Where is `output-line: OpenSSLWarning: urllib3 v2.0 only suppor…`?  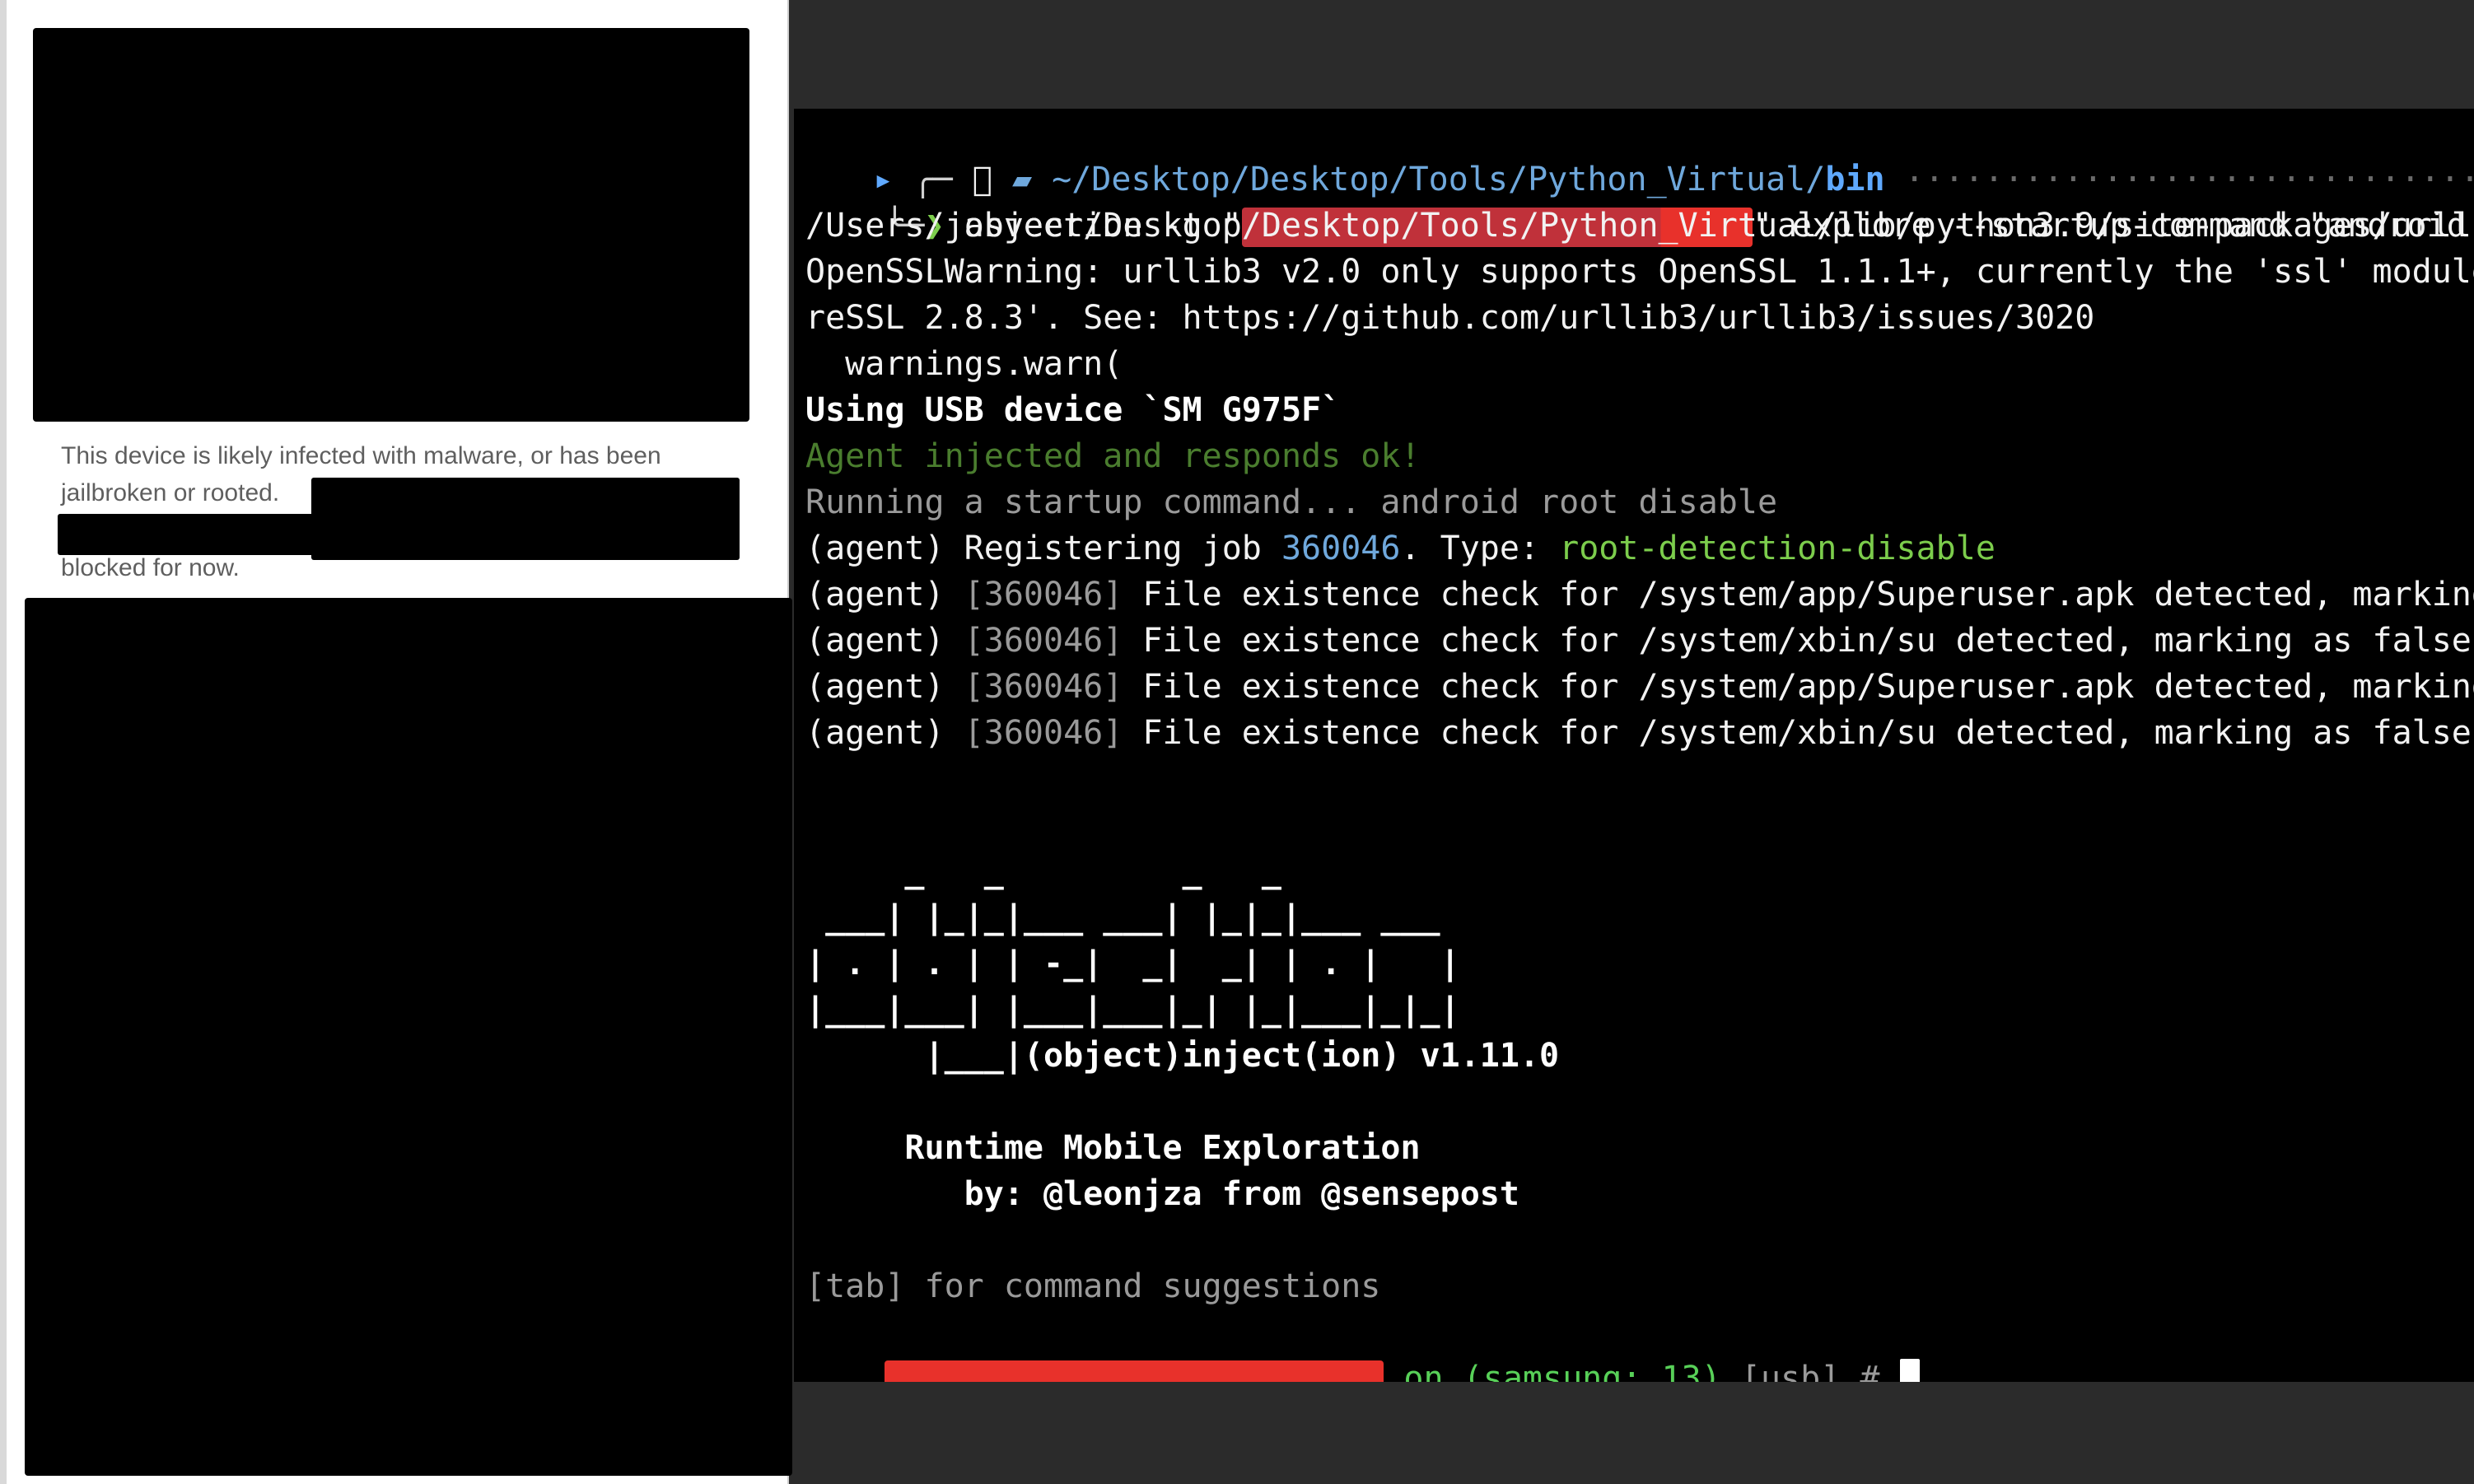 output-line: OpenSSLWarning: urllib3 v2.0 only suppor… is located at coordinates (1639, 272).